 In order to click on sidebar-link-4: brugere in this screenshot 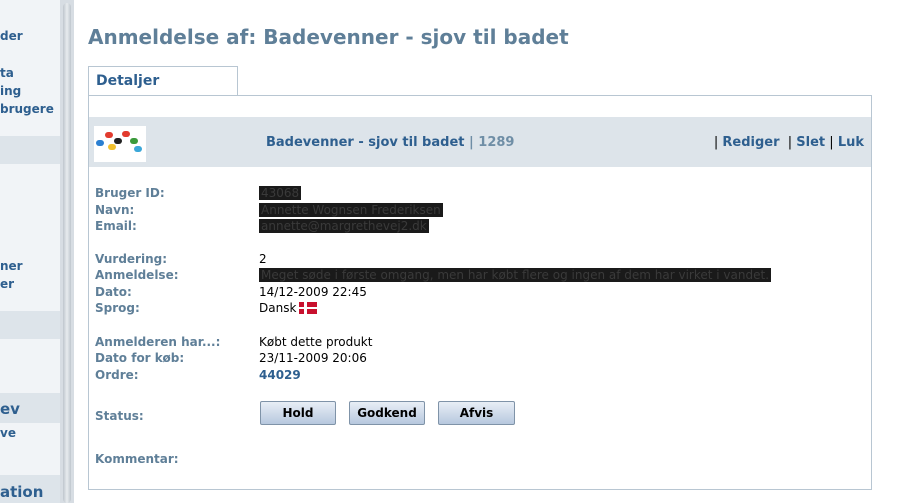, I will do `click(27, 109)`.